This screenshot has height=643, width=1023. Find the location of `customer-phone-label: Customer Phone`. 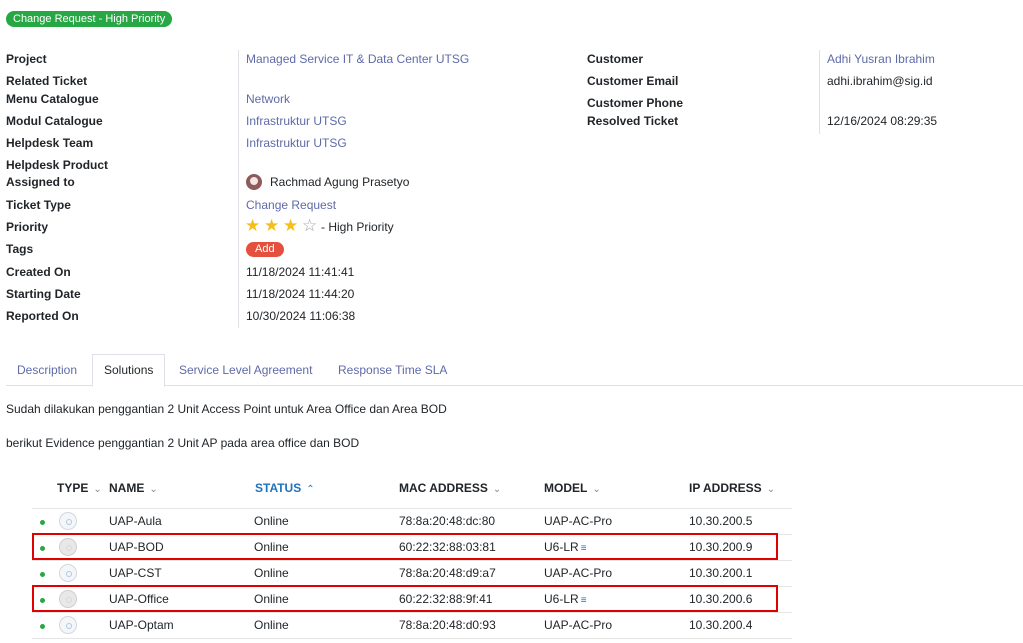

customer-phone-label: Customer Phone is located at coordinates (635, 103).